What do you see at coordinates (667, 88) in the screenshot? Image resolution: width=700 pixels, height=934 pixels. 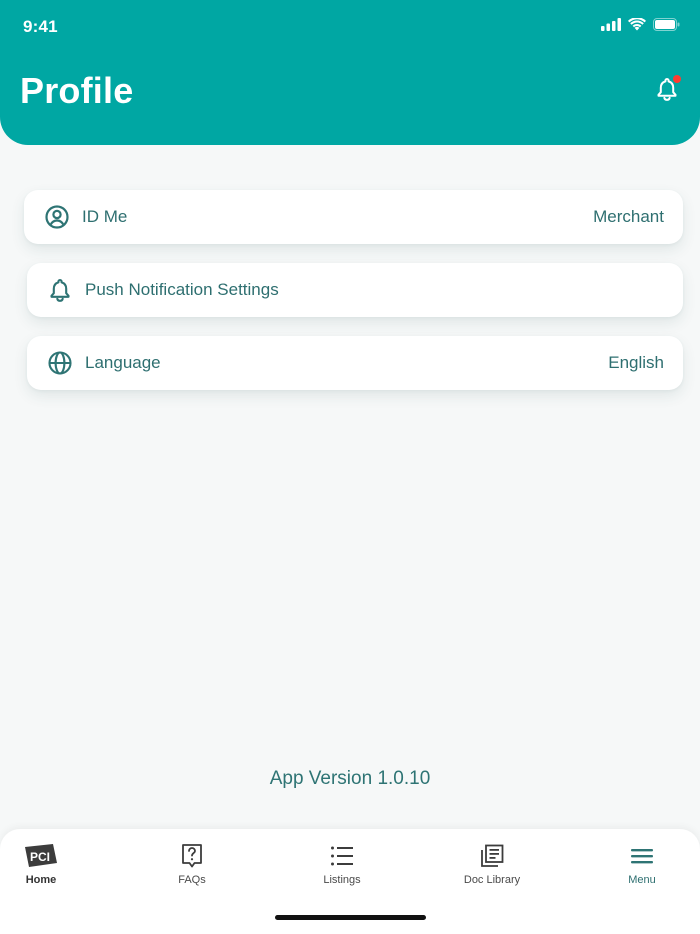 I see `notifications-button` at bounding box center [667, 88].